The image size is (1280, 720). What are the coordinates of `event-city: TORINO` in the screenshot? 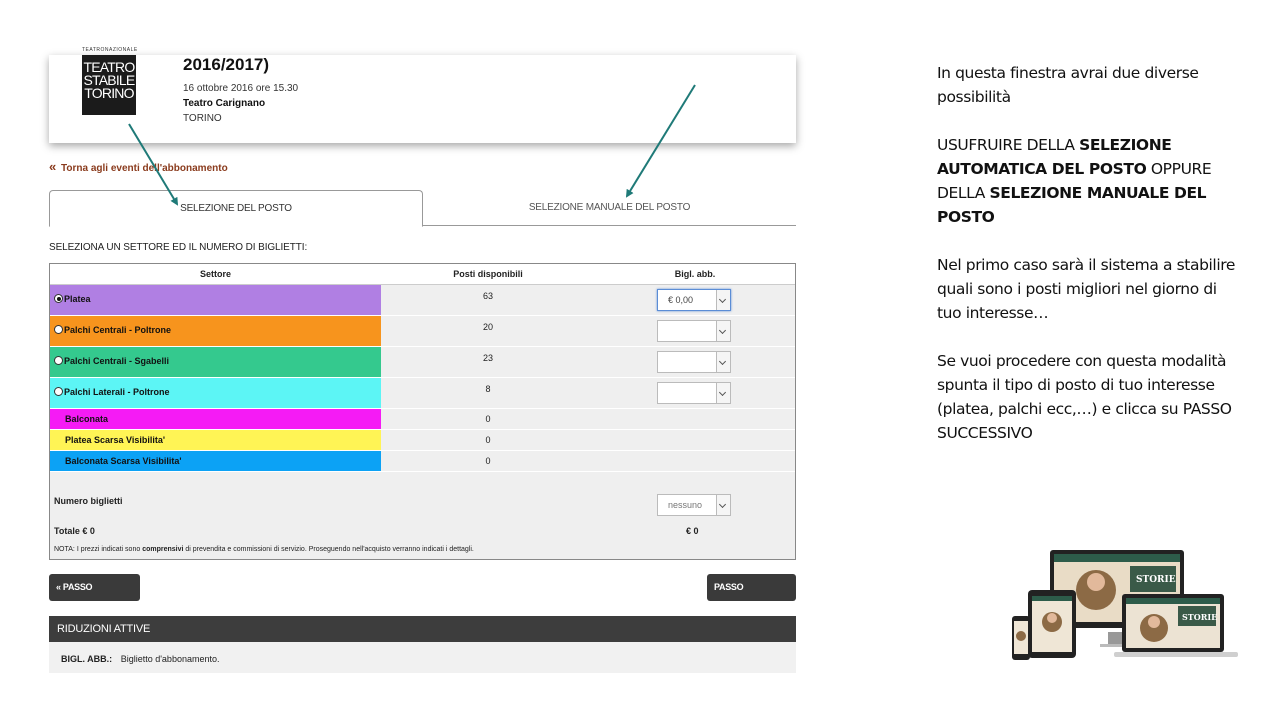 It's located at (202, 118).